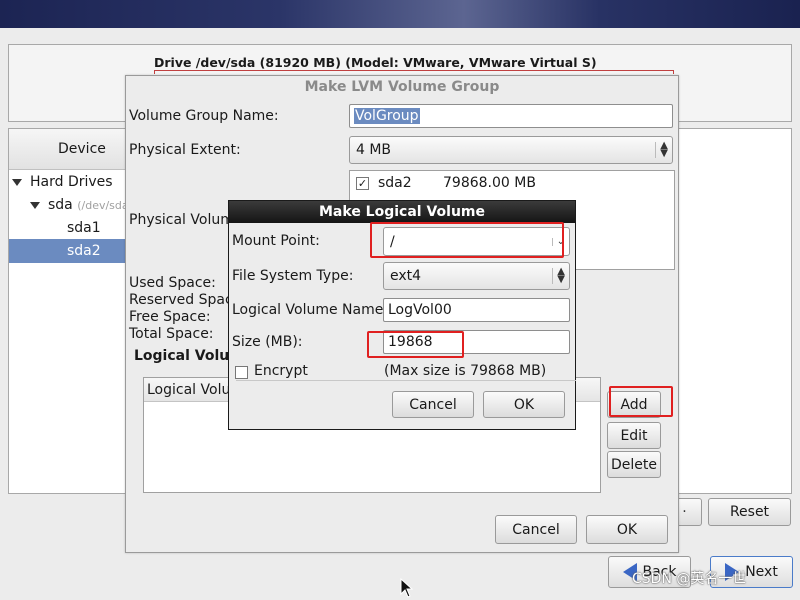 The height and width of the screenshot is (600, 800). What do you see at coordinates (182, 356) in the screenshot?
I see `lv-section-label: Logical Volu` at bounding box center [182, 356].